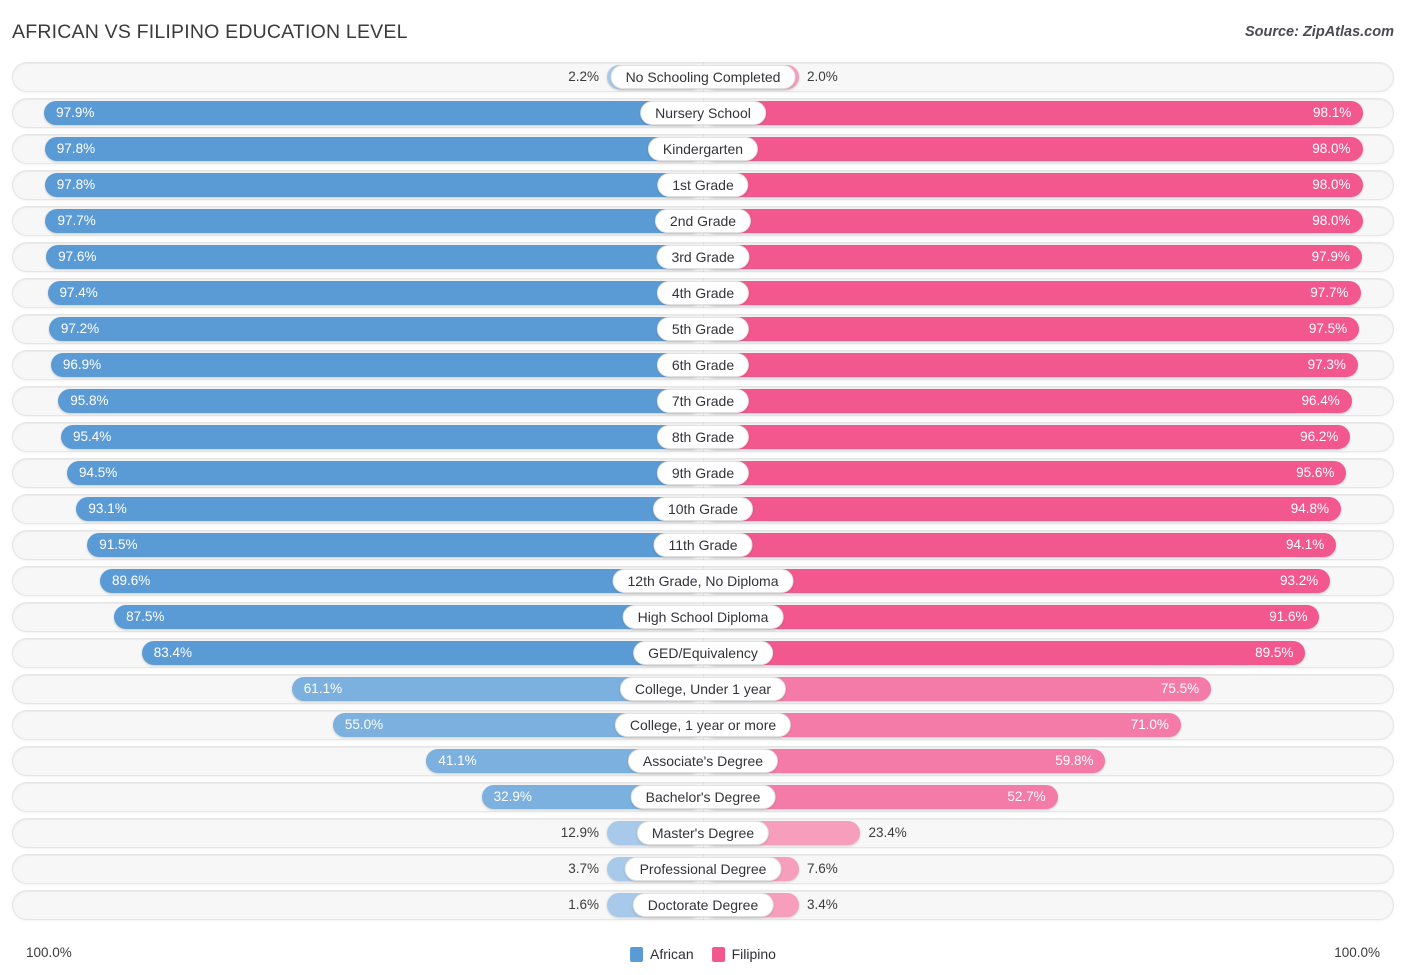 The height and width of the screenshot is (975, 1406). Describe the element at coordinates (703, 185) in the screenshot. I see `category-label: 1st Grade` at that location.